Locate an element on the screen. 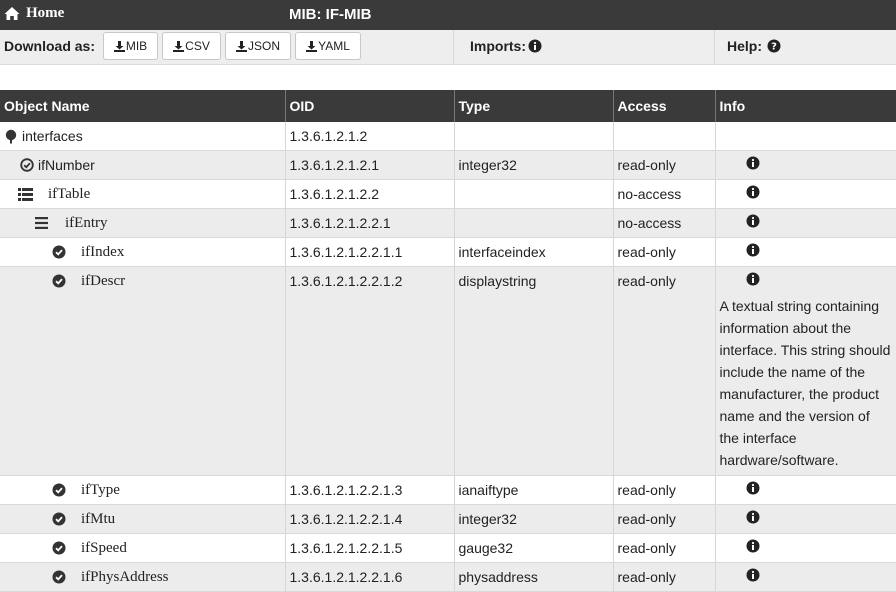  top-bar: Home MIB: IF-MIB is located at coordinates (448, 15).